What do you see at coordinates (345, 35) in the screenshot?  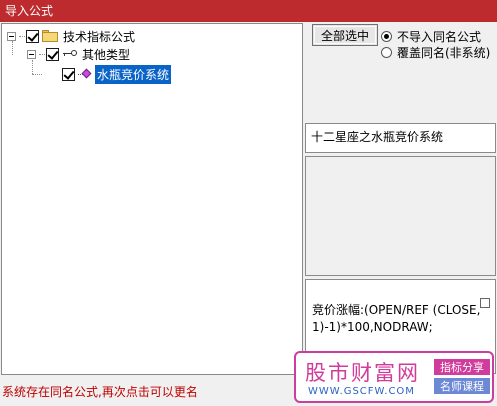 I see `select-all-button: 全部选中` at bounding box center [345, 35].